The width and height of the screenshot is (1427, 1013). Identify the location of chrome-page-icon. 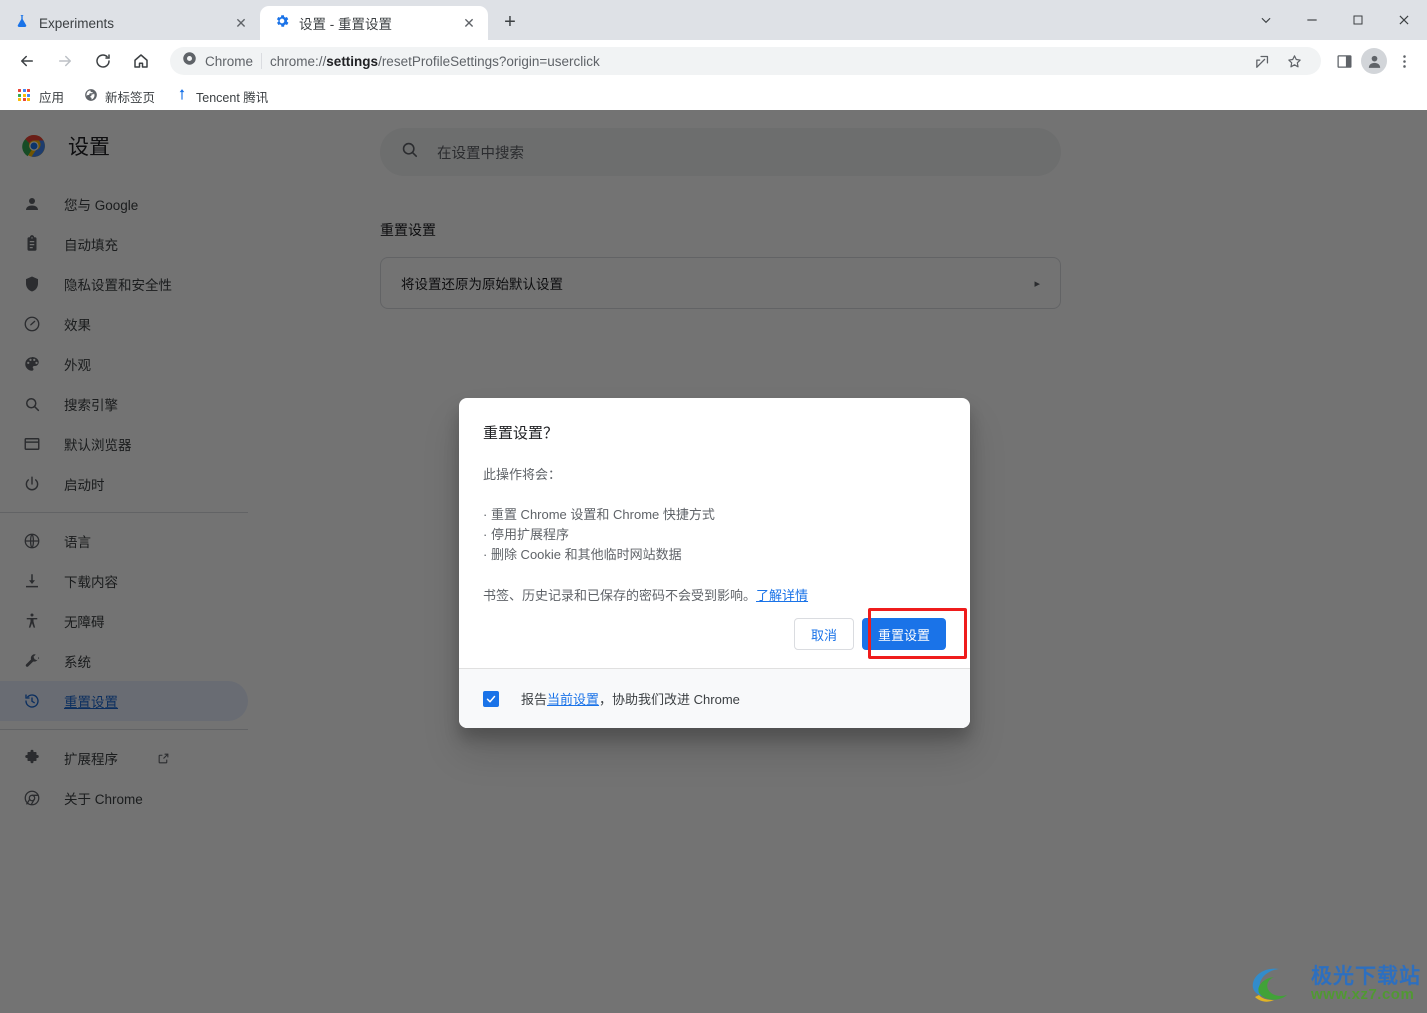
(189, 61).